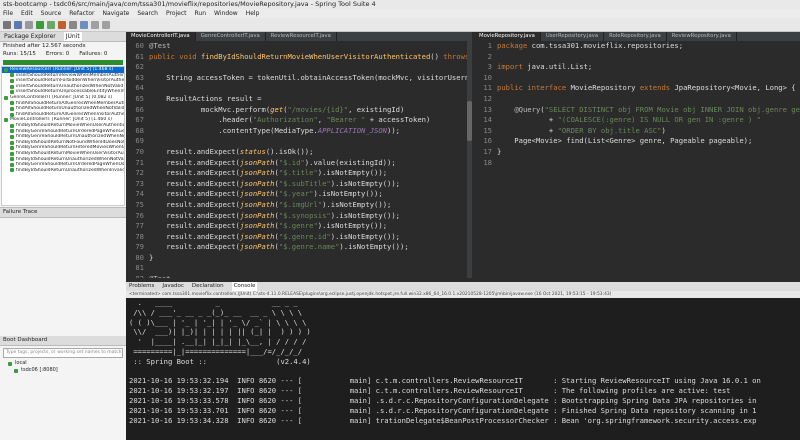  What do you see at coordinates (7, 24) in the screenshot?
I see `new-icon` at bounding box center [7, 24].